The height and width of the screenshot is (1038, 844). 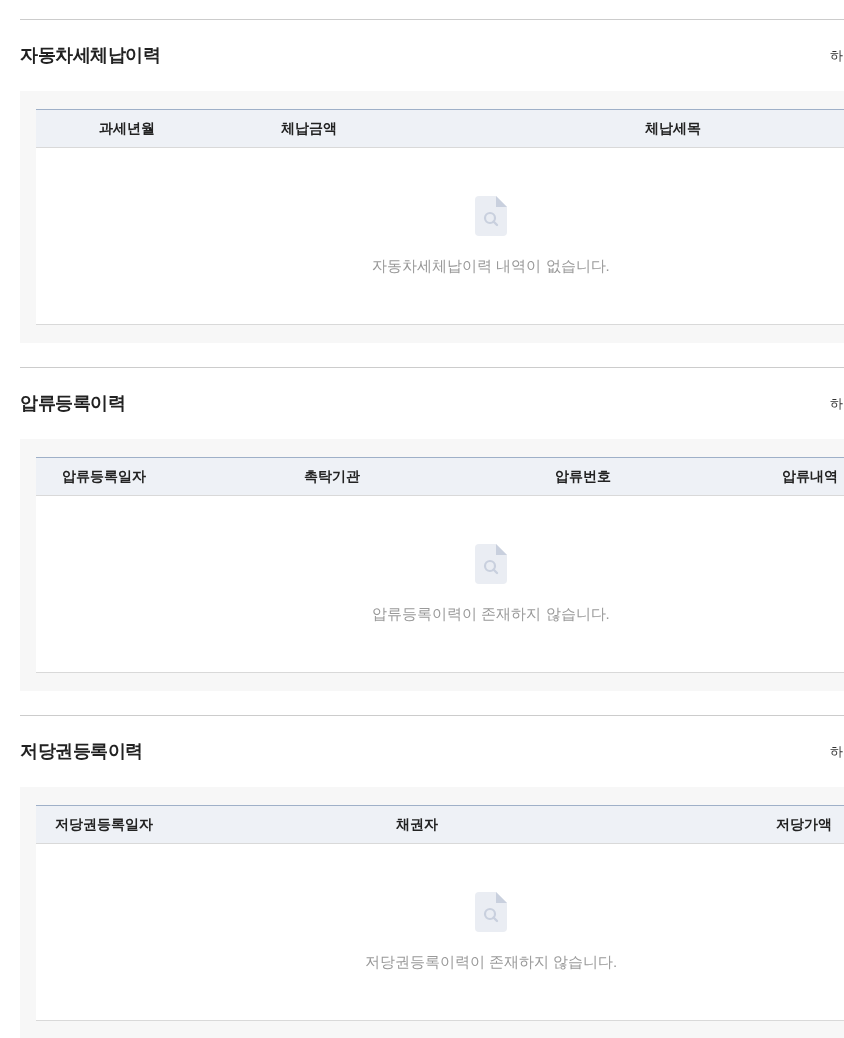 I want to click on column-header: 압류번호, so click(x=583, y=476).